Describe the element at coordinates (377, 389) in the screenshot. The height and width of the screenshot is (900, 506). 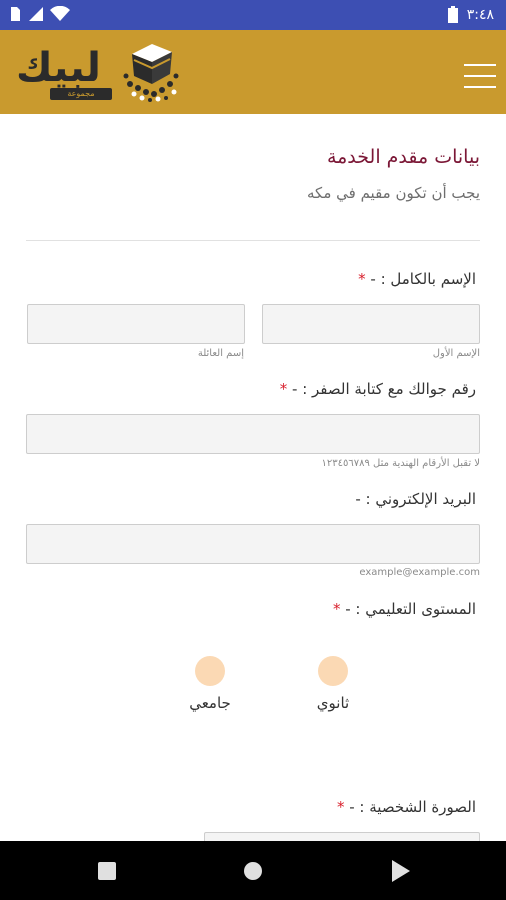
I see `mobile-label: رقم جوالك مع كتابة الصفر : - *` at that location.